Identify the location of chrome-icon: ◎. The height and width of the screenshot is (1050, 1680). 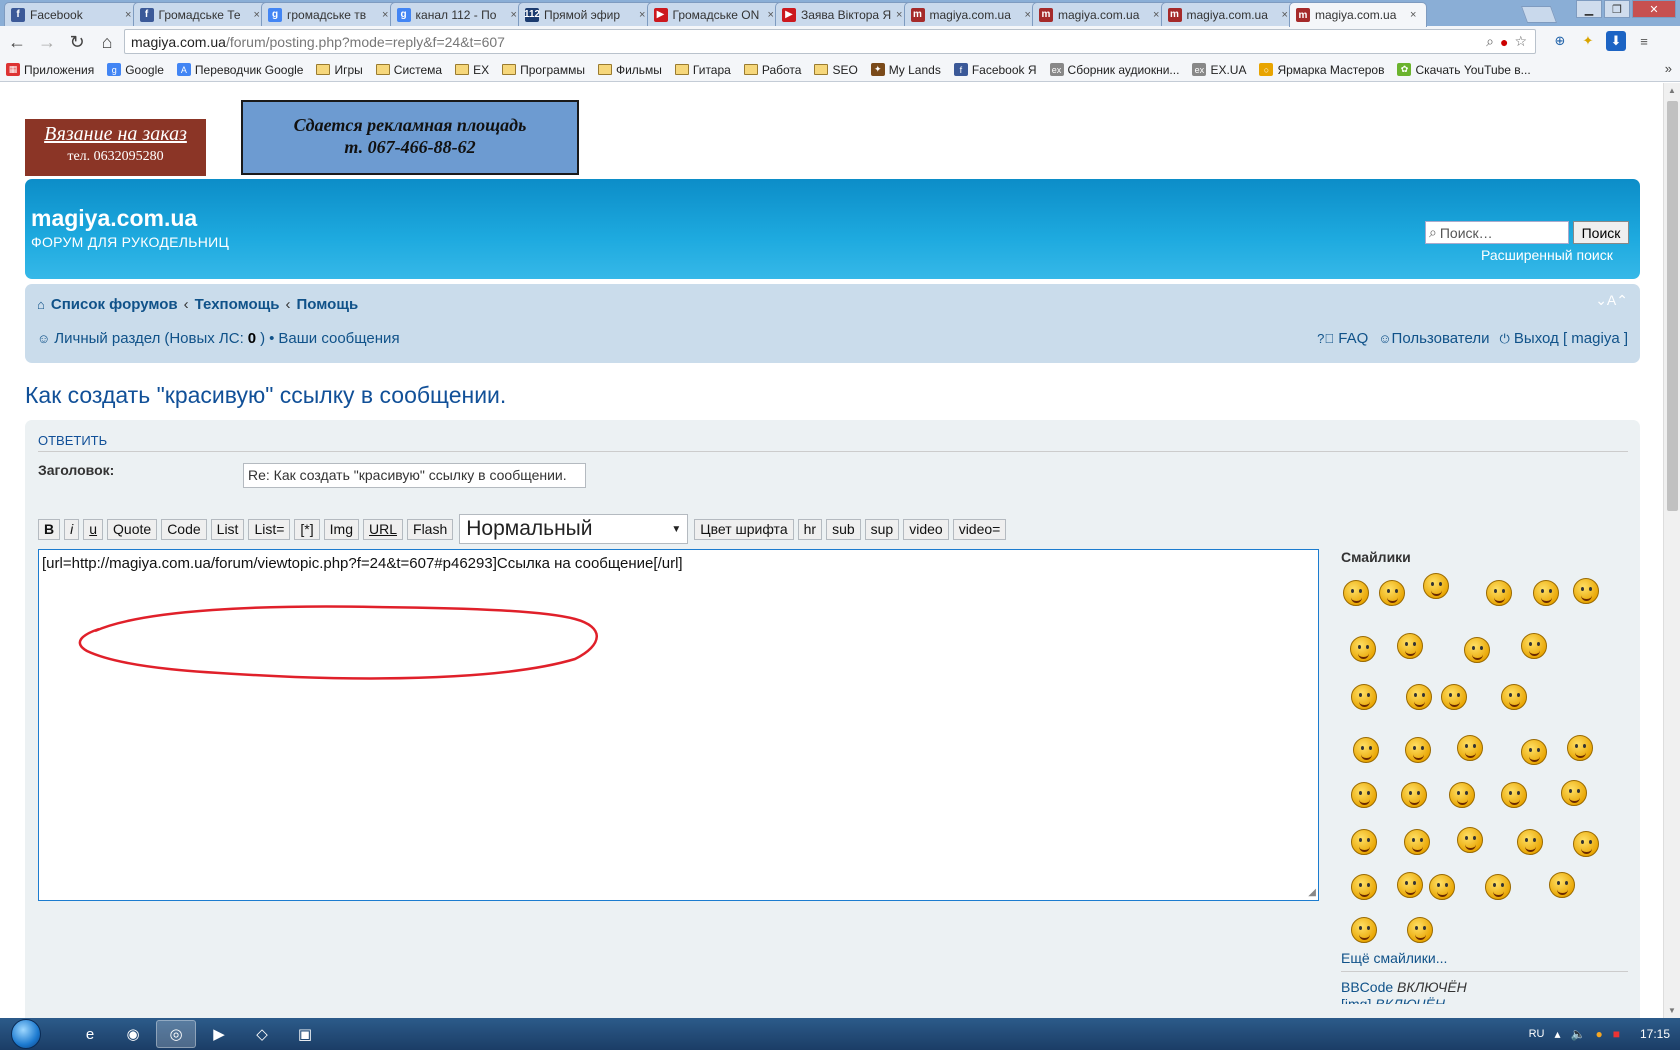
(176, 1034).